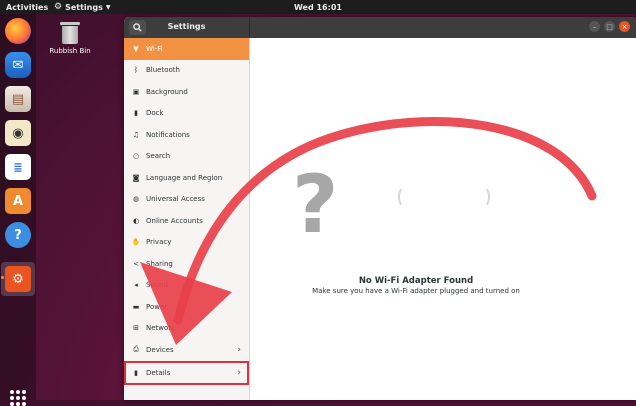  I want to click on share-icon: <, so click(136, 263).